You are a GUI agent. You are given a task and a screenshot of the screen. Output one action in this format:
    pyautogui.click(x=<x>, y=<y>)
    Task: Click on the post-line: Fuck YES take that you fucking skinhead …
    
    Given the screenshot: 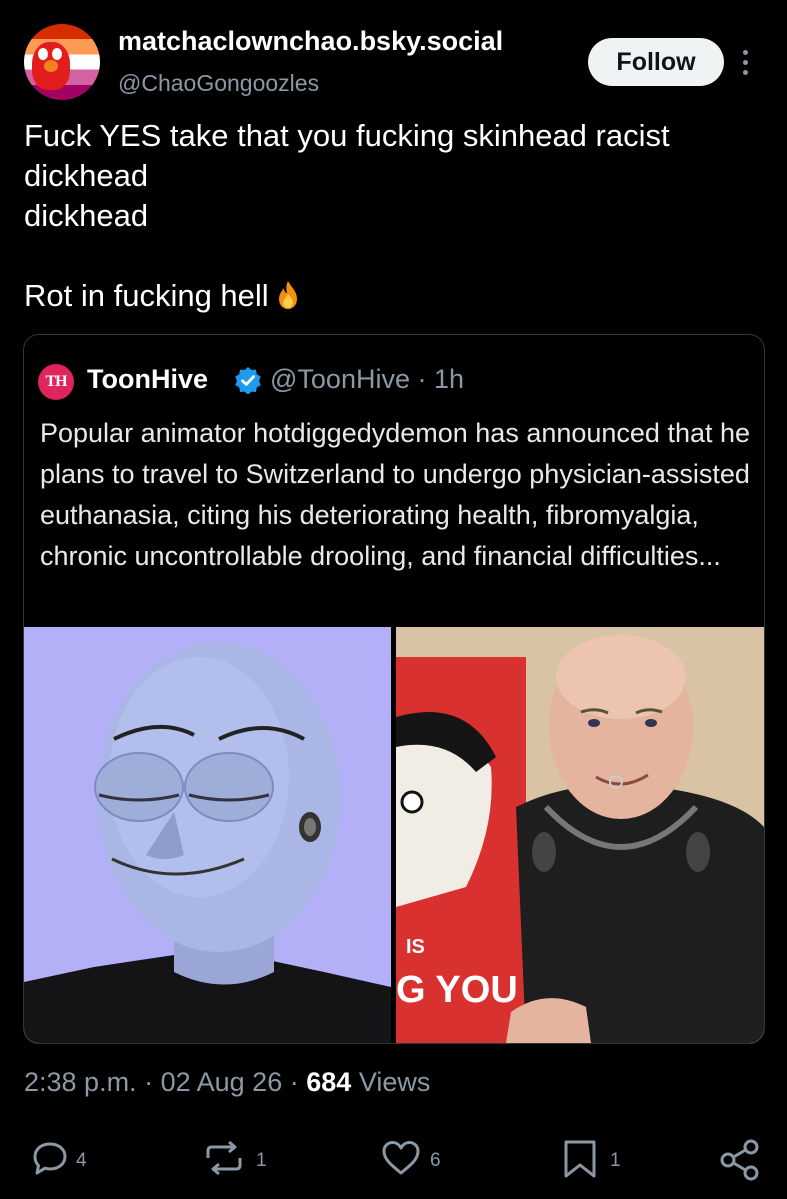 What is the action you would take?
    pyautogui.click(x=347, y=155)
    